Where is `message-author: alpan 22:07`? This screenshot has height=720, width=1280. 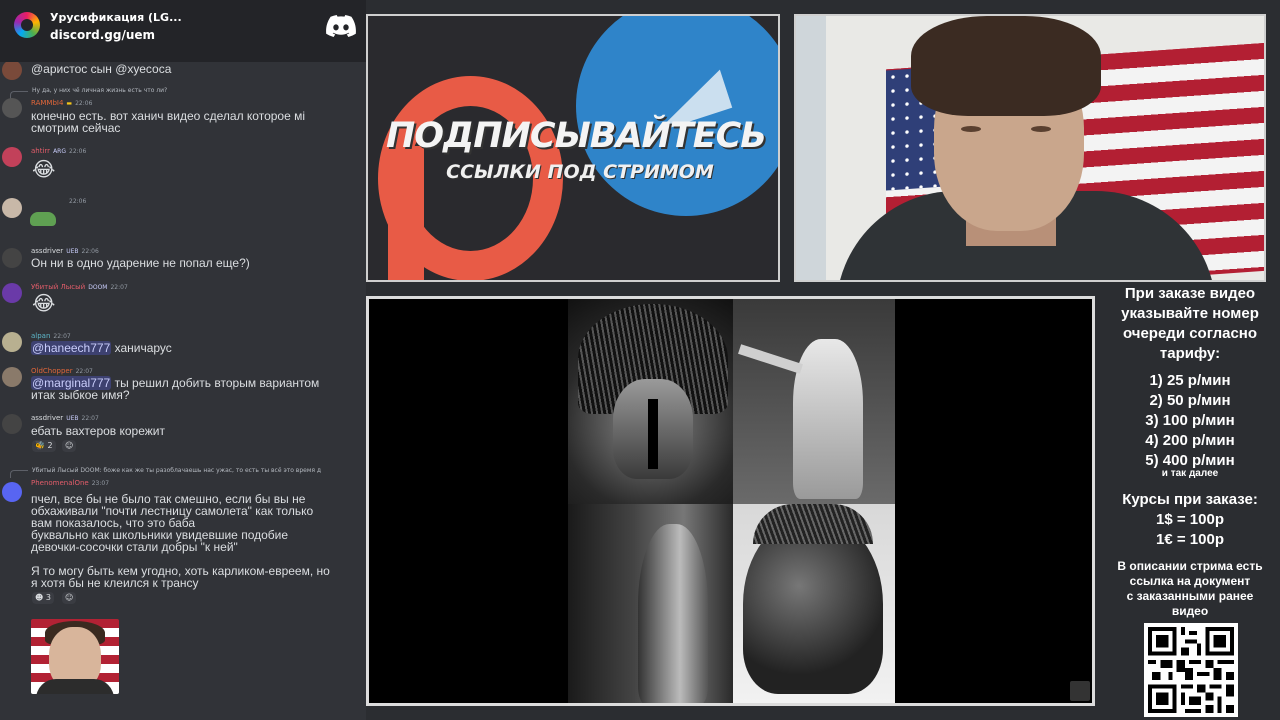 message-author: alpan 22:07 is located at coordinates (51, 336).